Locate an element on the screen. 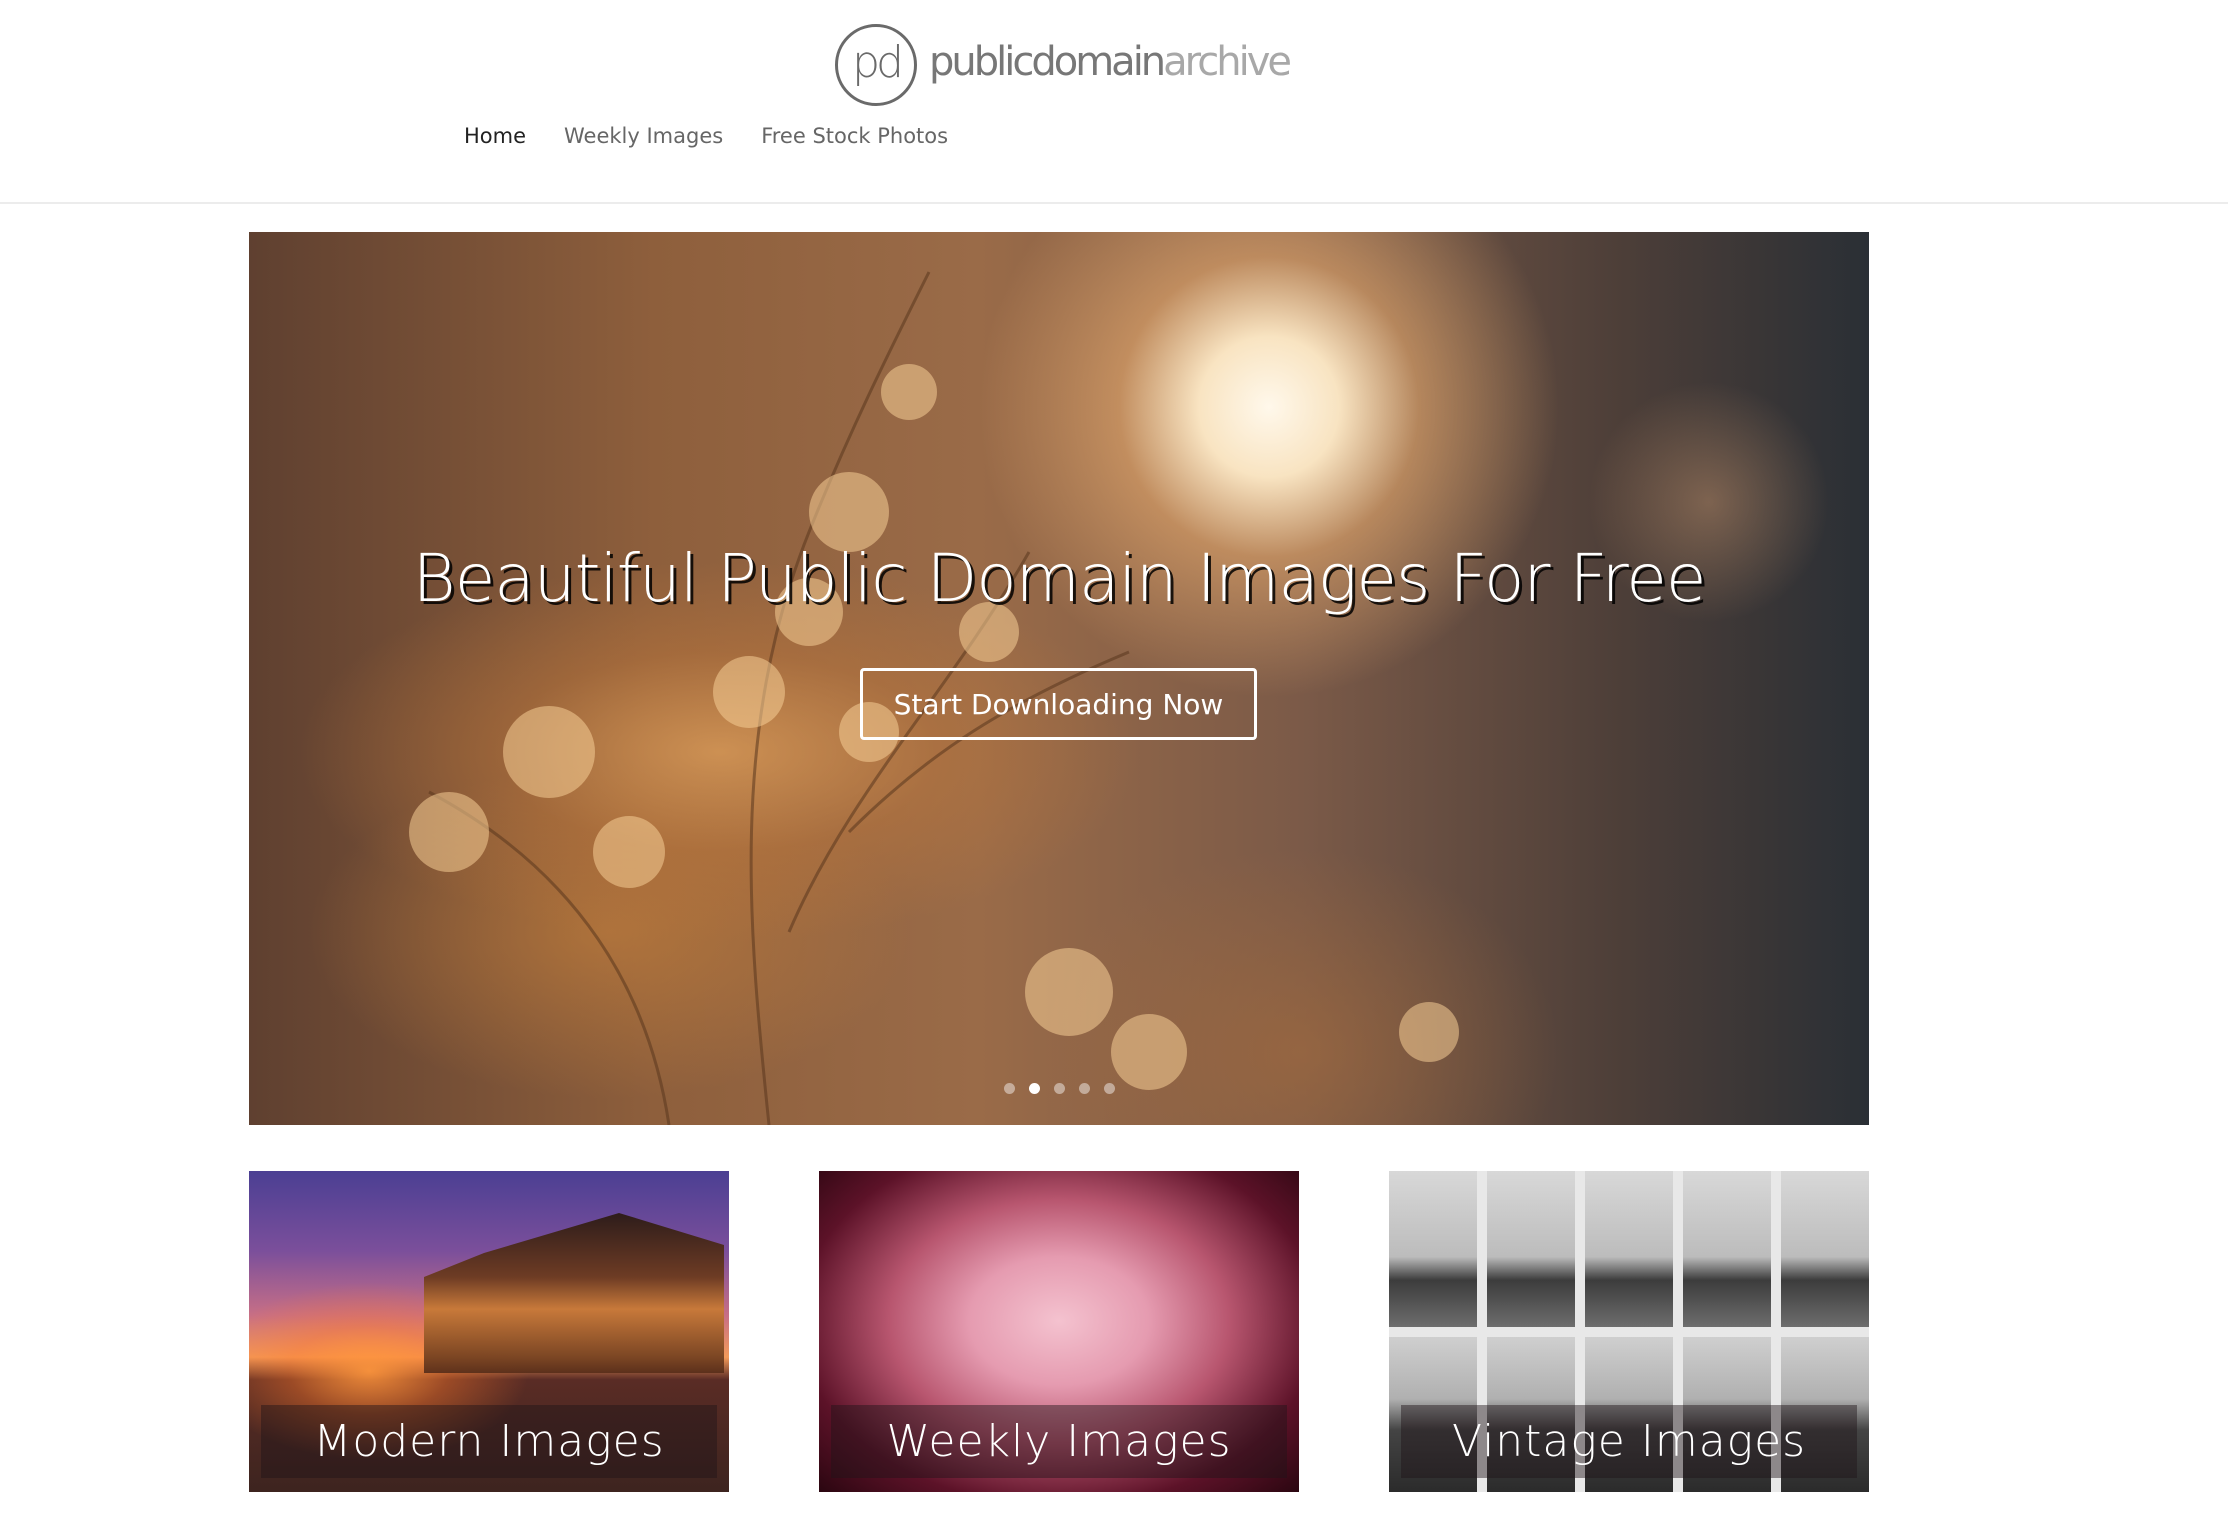 This screenshot has width=2228, height=1528. logo-text-main: publicdomain is located at coordinates (1047, 62).